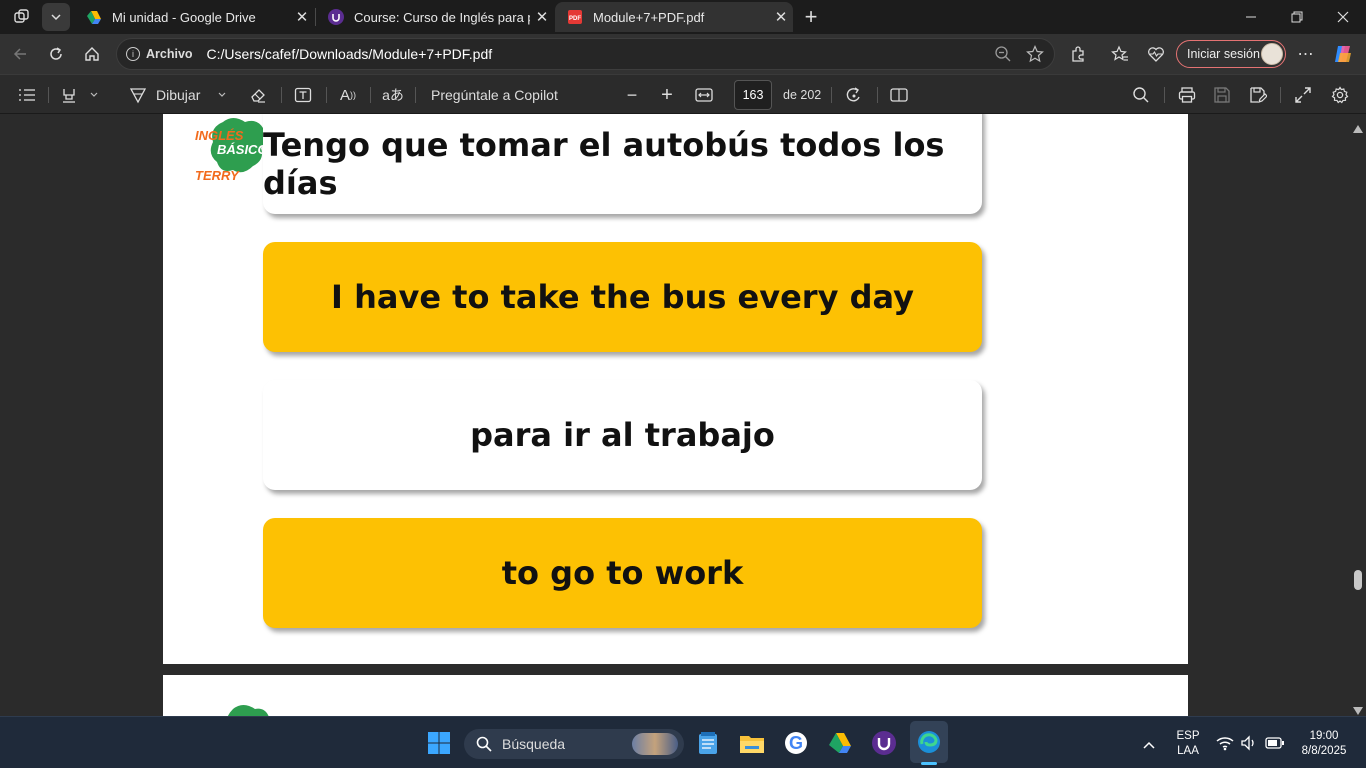 The width and height of the screenshot is (1366, 768). I want to click on tab-actions-chevron-icon, so click(56, 17).